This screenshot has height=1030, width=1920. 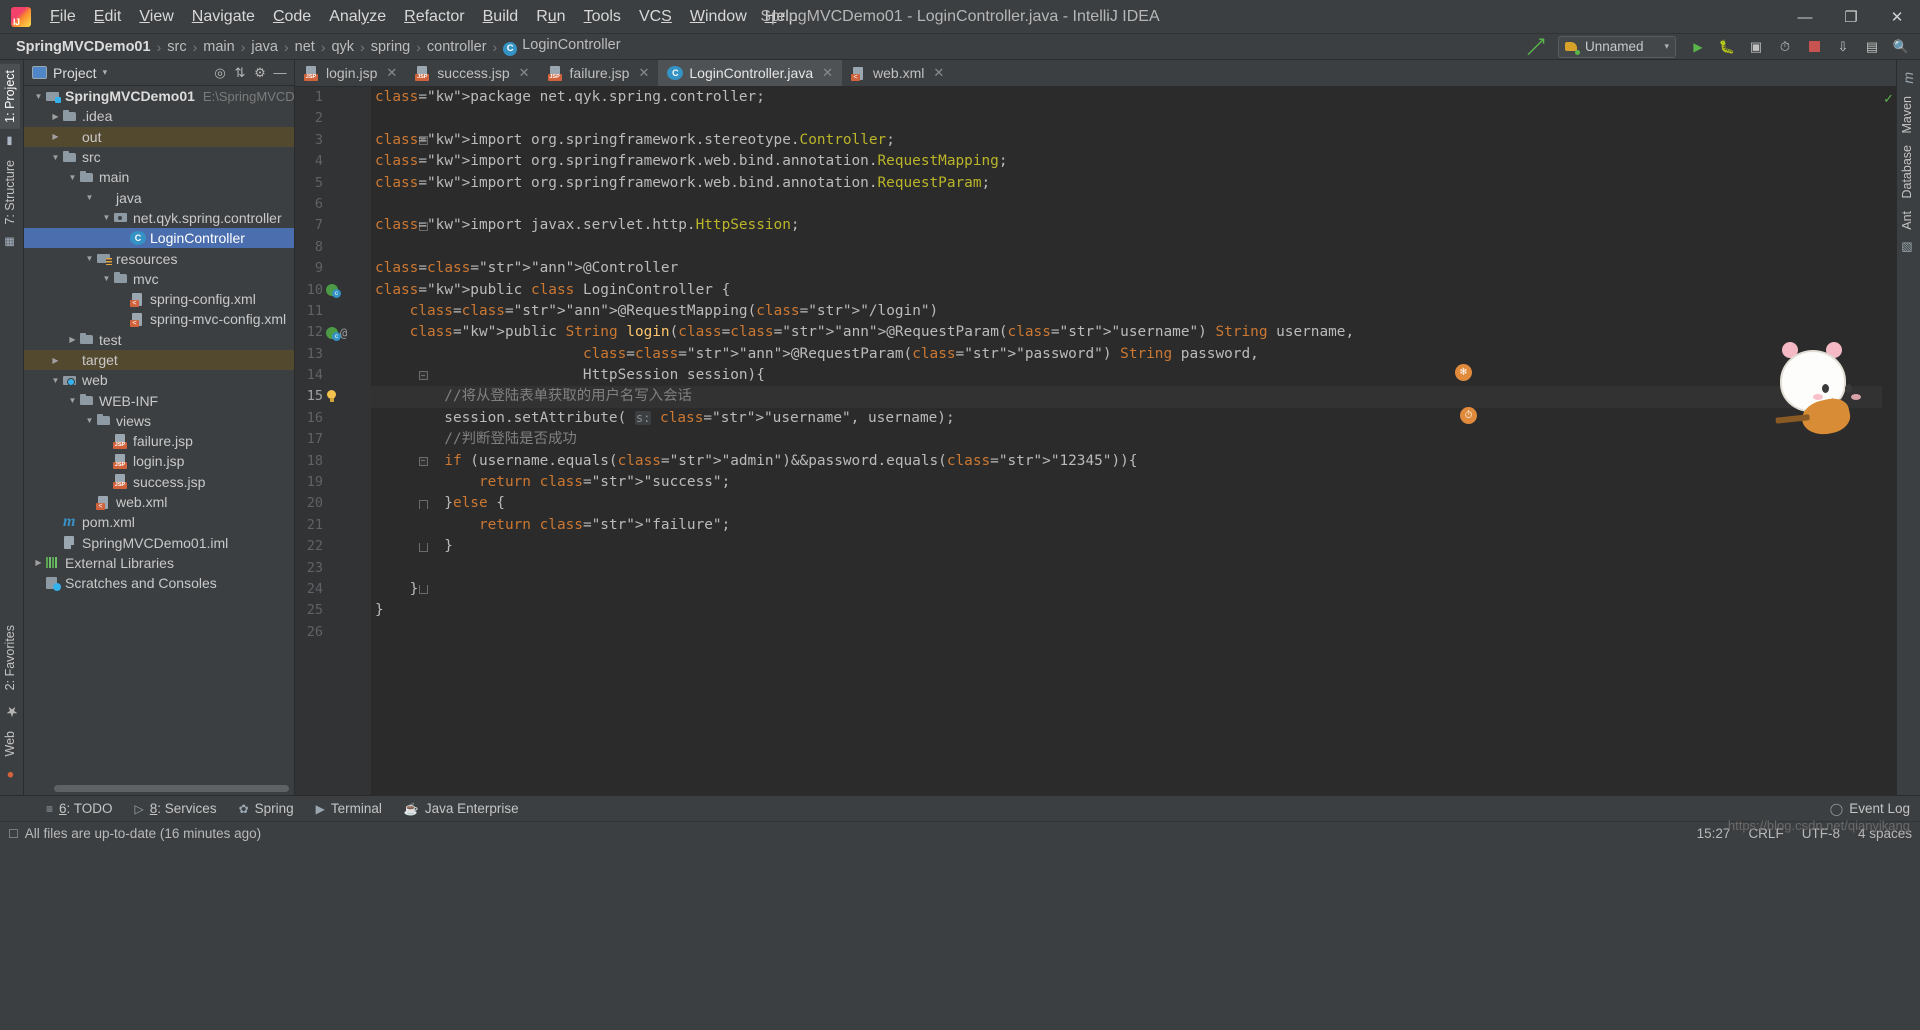 What do you see at coordinates (391, 47) in the screenshot?
I see `breadcrumb-item-spring: spring` at bounding box center [391, 47].